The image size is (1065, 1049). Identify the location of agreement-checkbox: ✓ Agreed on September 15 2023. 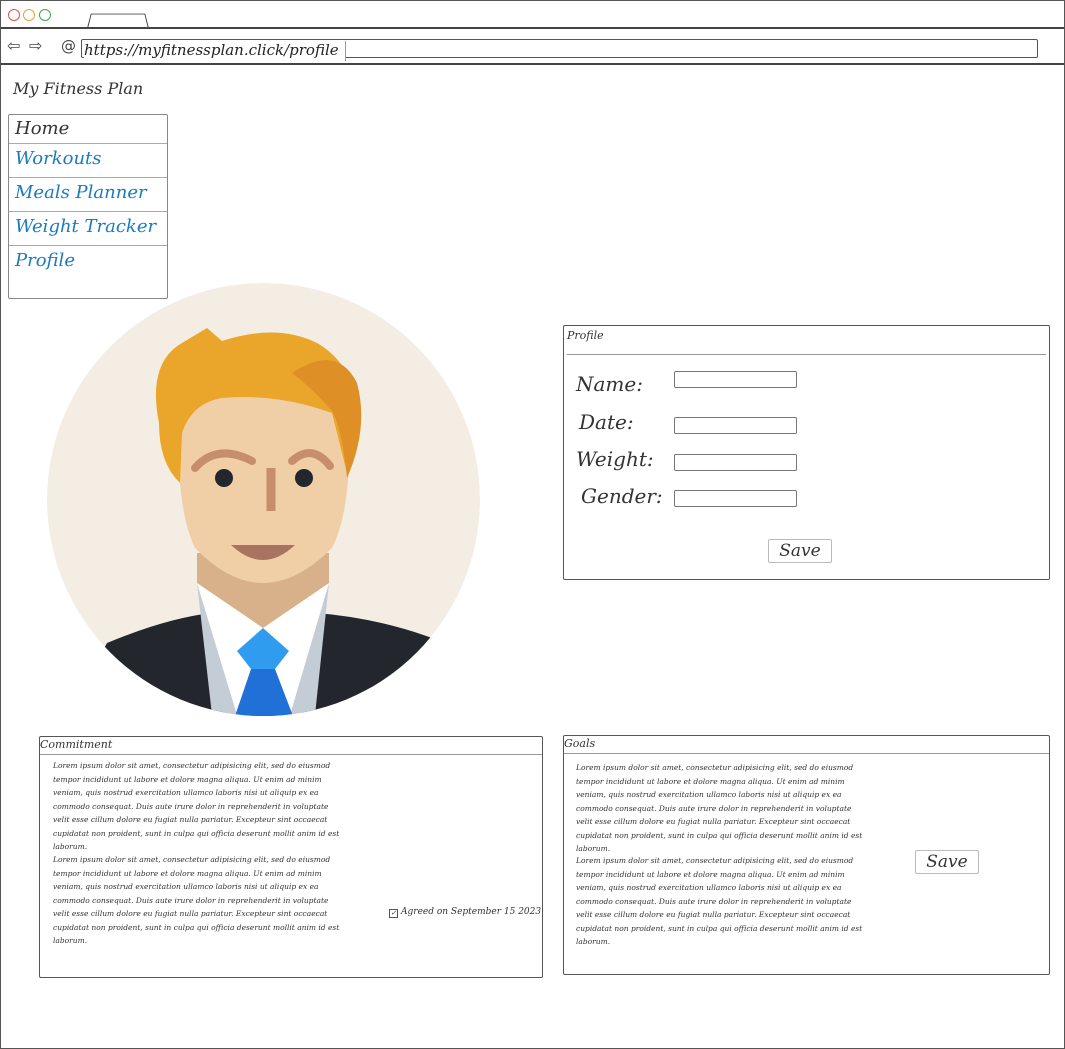
(465, 912).